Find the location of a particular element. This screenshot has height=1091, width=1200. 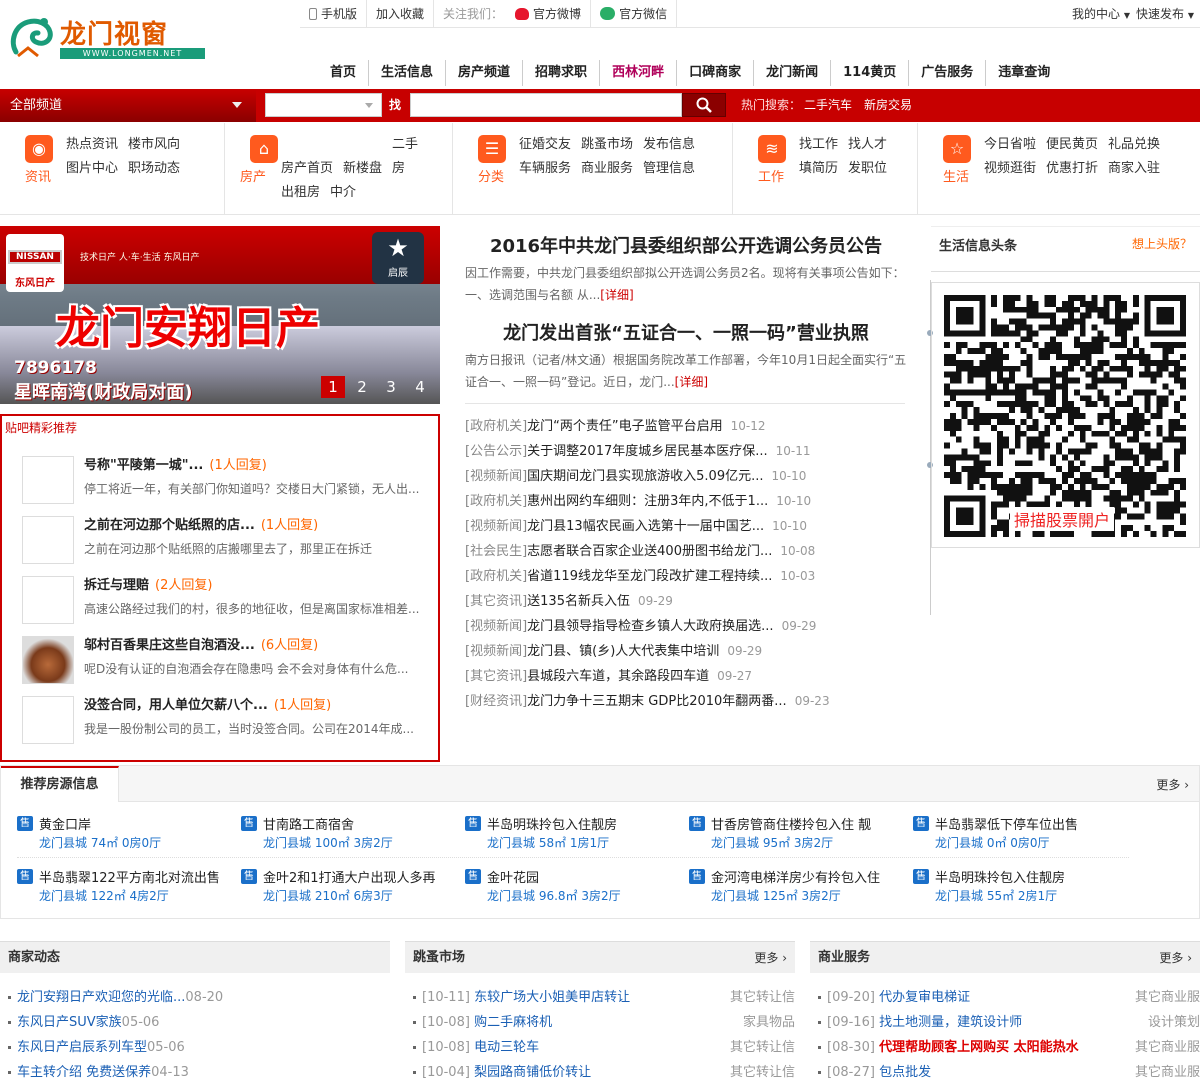

list-item: [视频新闻]龙门县领导指导检查乡镇人大政府换届选... 09-29 is located at coordinates (685, 626).